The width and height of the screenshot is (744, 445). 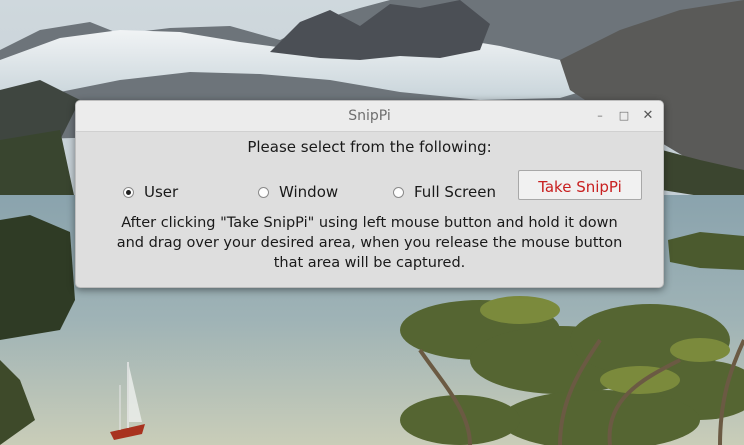 I want to click on selection-prompt: Please select from the following:, so click(x=369, y=147).